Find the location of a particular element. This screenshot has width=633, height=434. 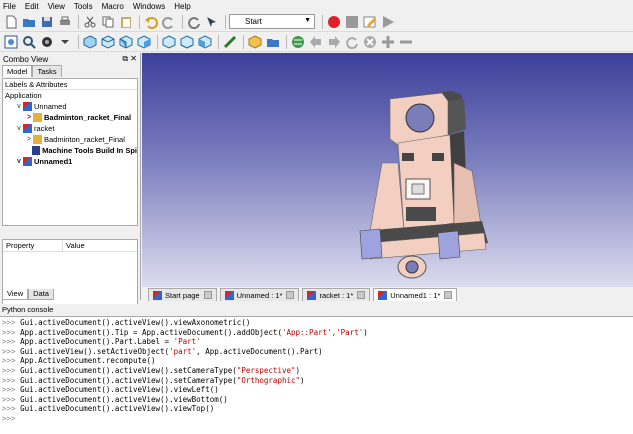

tree-item-label: Unnamed is located at coordinates (50, 106).